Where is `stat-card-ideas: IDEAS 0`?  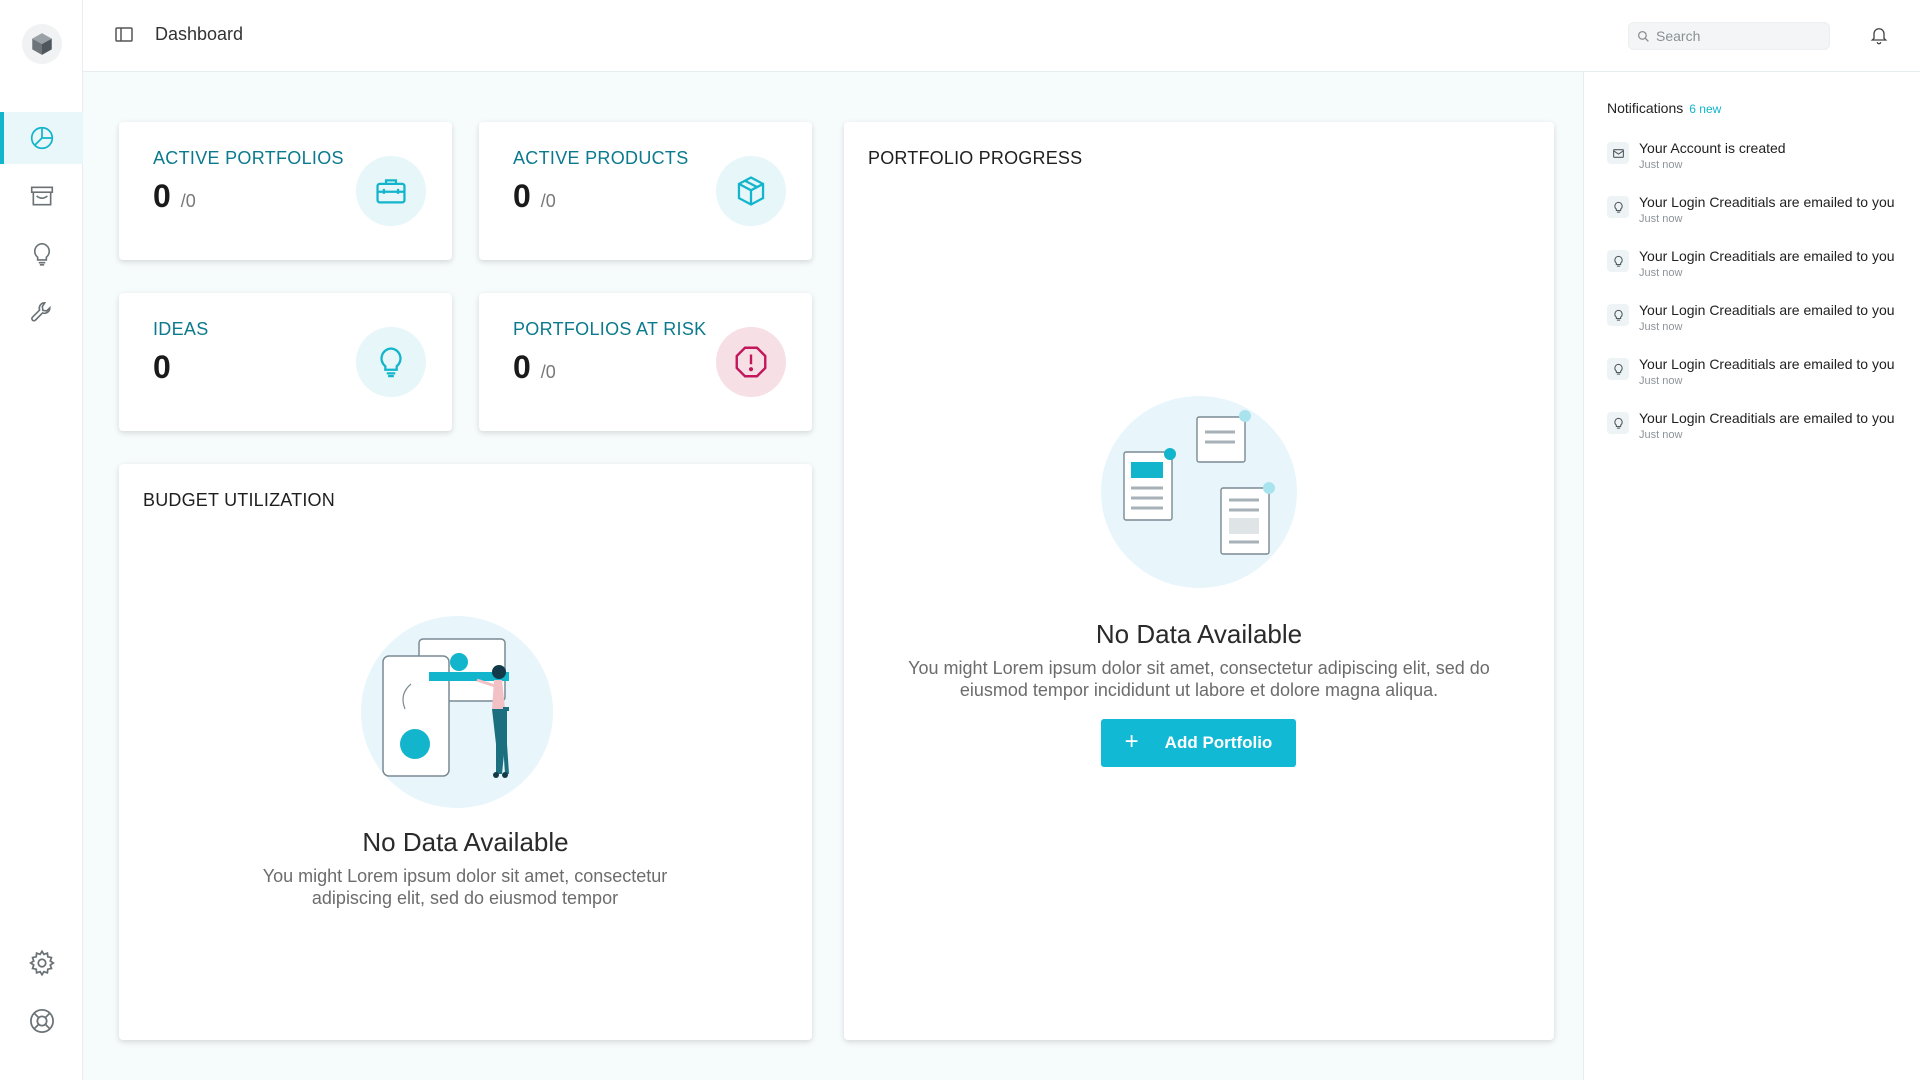 stat-card-ideas: IDEAS 0 is located at coordinates (285, 362).